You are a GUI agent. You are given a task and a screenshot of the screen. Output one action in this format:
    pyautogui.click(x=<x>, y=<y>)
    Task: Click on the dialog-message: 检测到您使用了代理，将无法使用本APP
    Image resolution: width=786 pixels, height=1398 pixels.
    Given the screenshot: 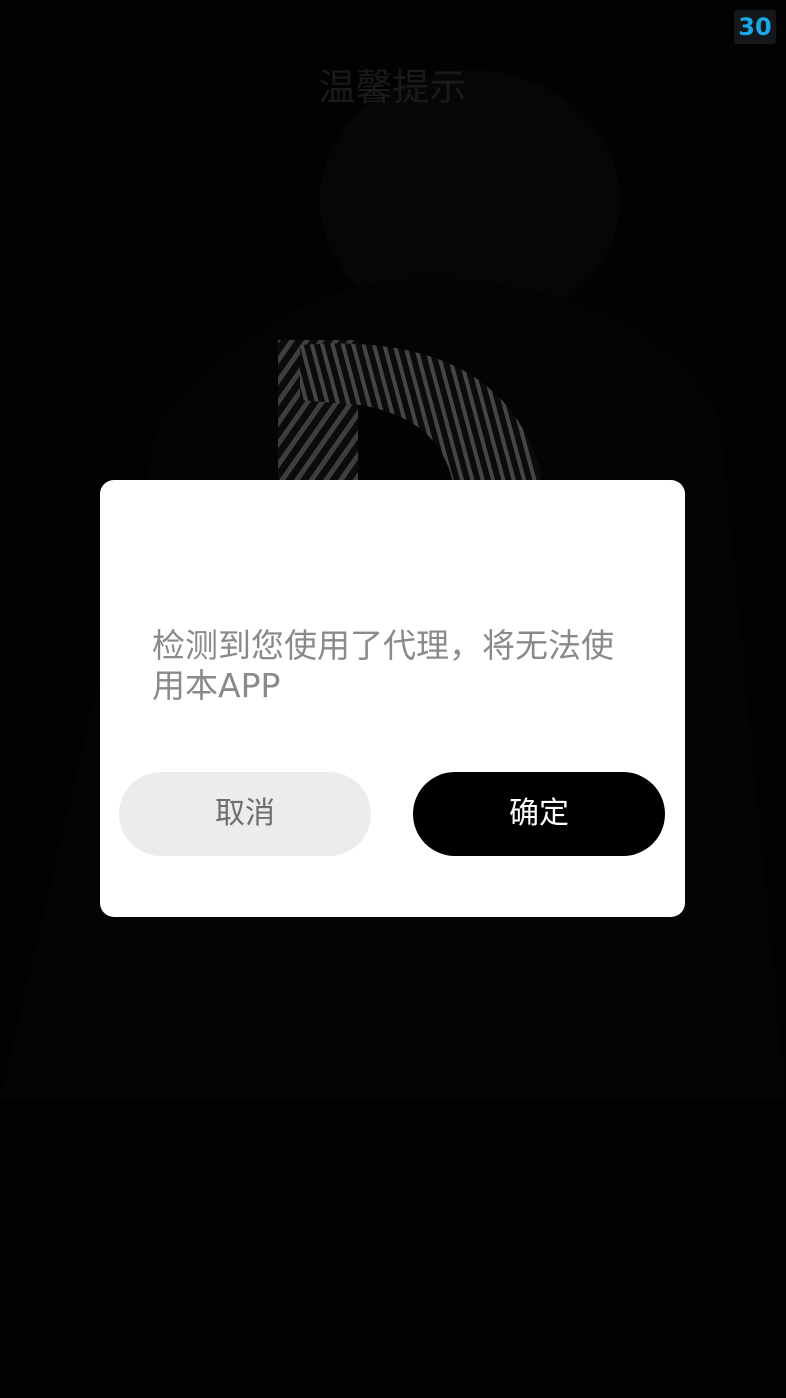 What is the action you would take?
    pyautogui.click(x=383, y=665)
    